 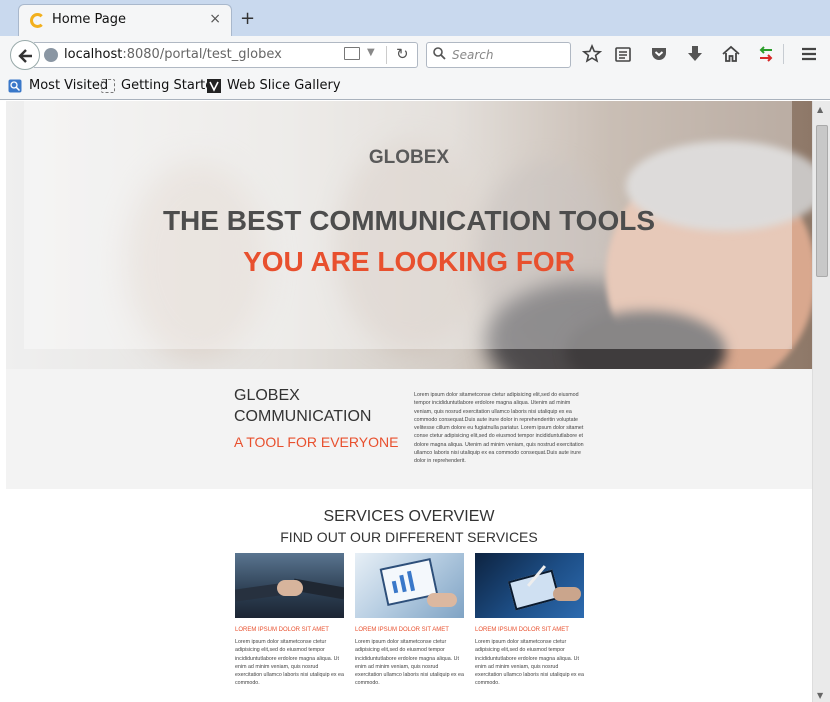 I want to click on reader-view-icon, so click(x=352, y=53).